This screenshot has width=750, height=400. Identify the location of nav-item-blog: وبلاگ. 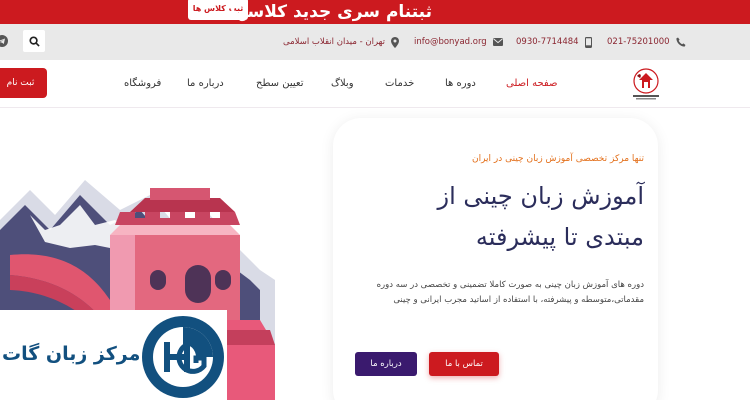
(342, 83).